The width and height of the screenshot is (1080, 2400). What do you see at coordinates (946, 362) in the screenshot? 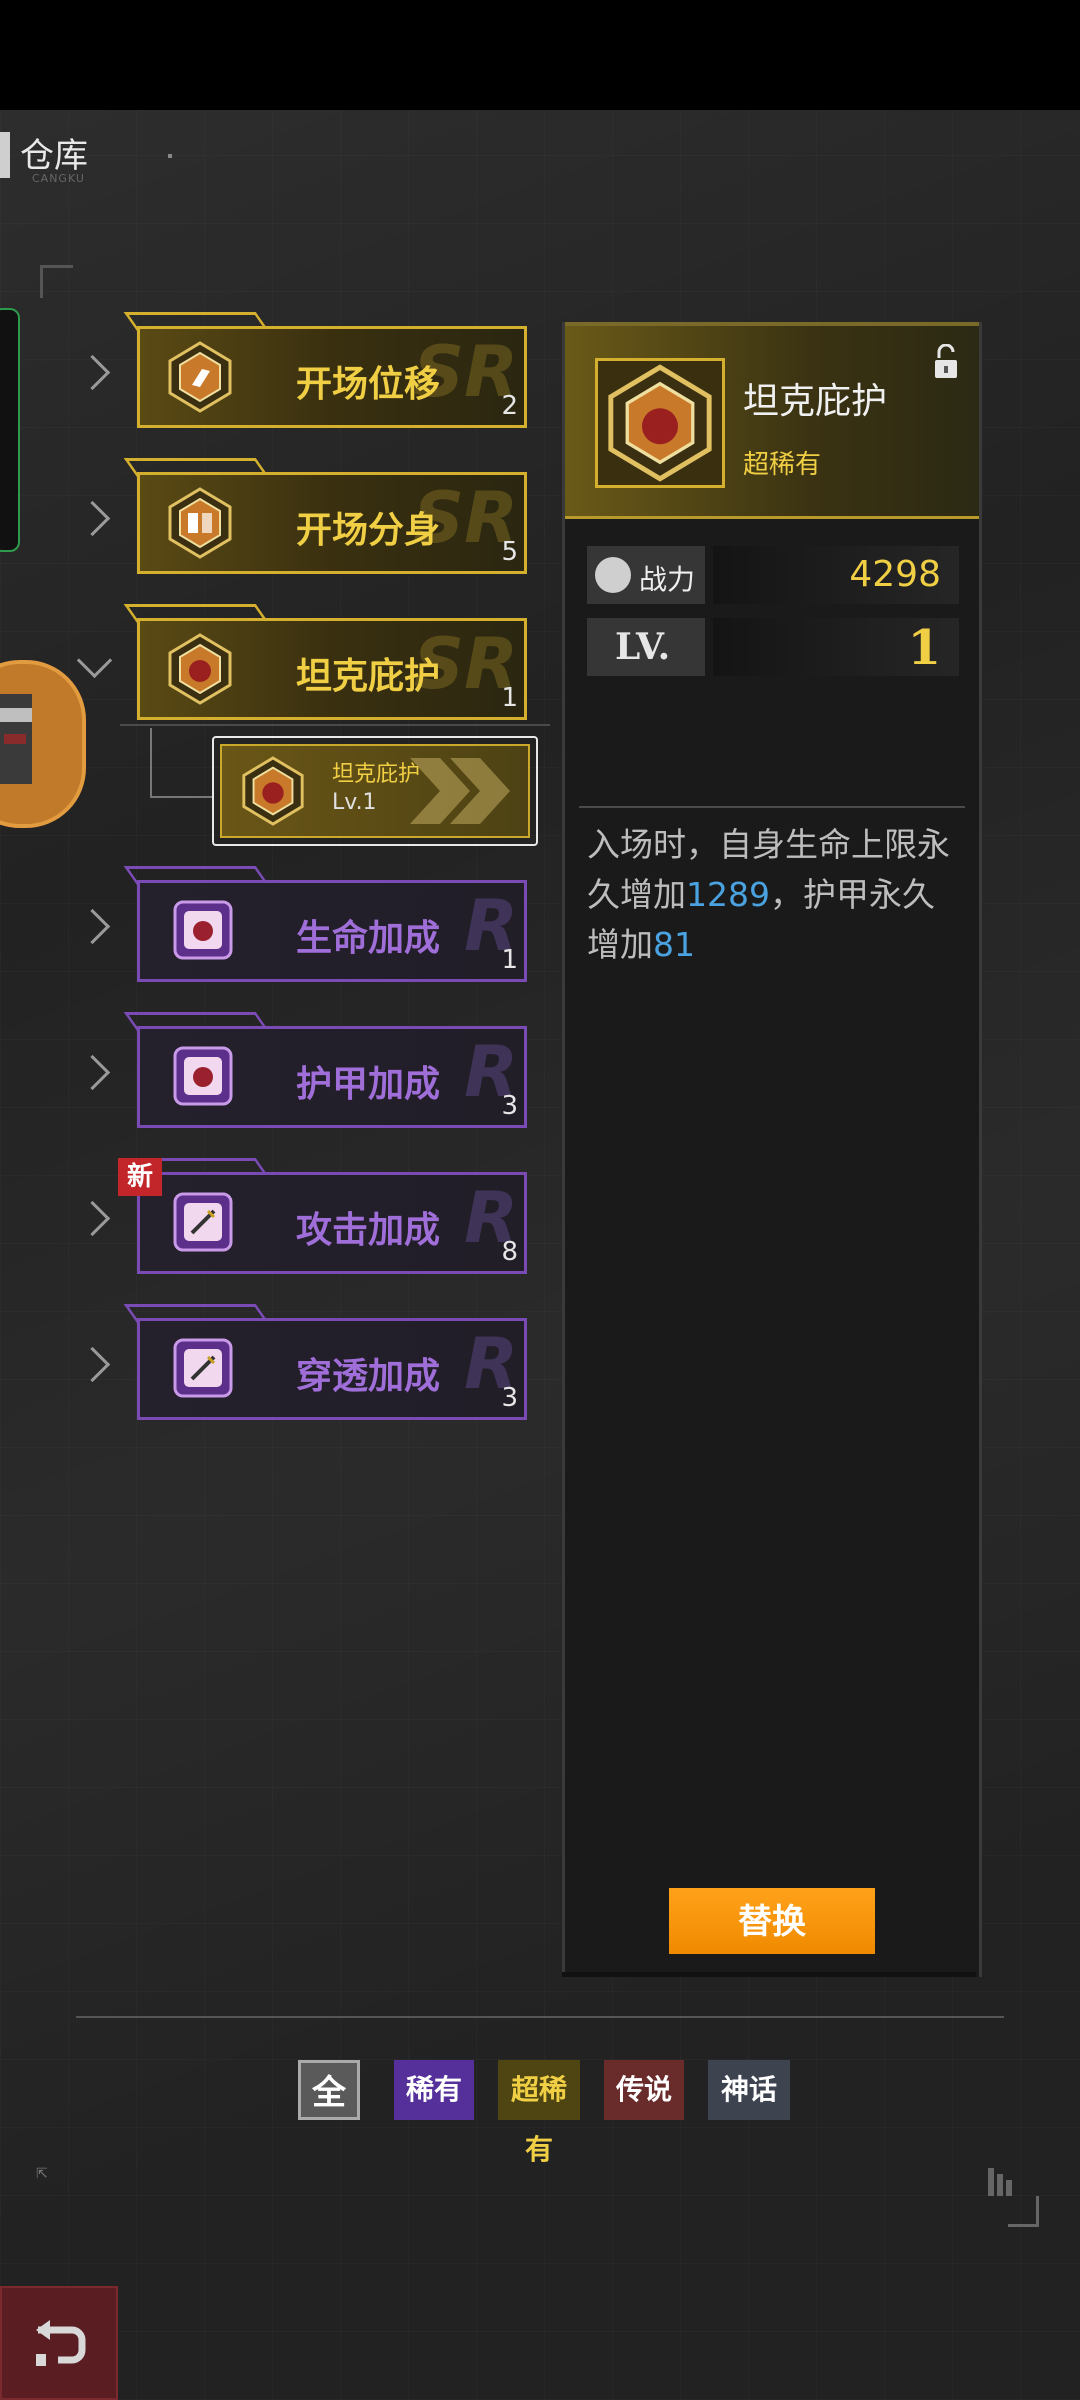
I see `unlock-icon` at bounding box center [946, 362].